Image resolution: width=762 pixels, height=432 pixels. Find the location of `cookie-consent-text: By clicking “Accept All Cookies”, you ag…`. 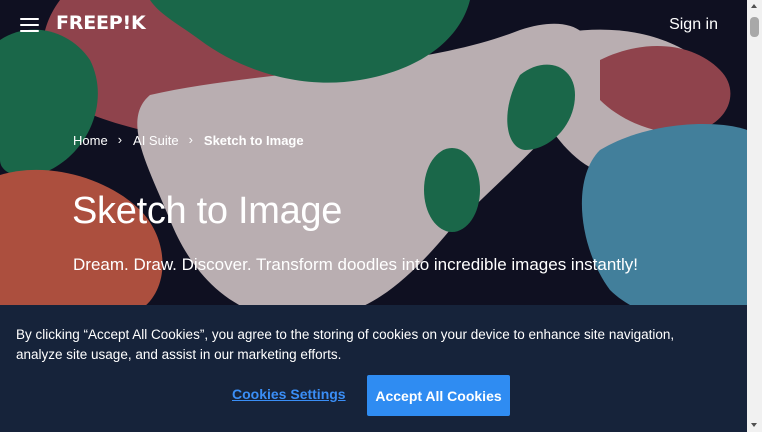

cookie-consent-text: By clicking “Accept All Cookies”, you ag… is located at coordinates (345, 344).